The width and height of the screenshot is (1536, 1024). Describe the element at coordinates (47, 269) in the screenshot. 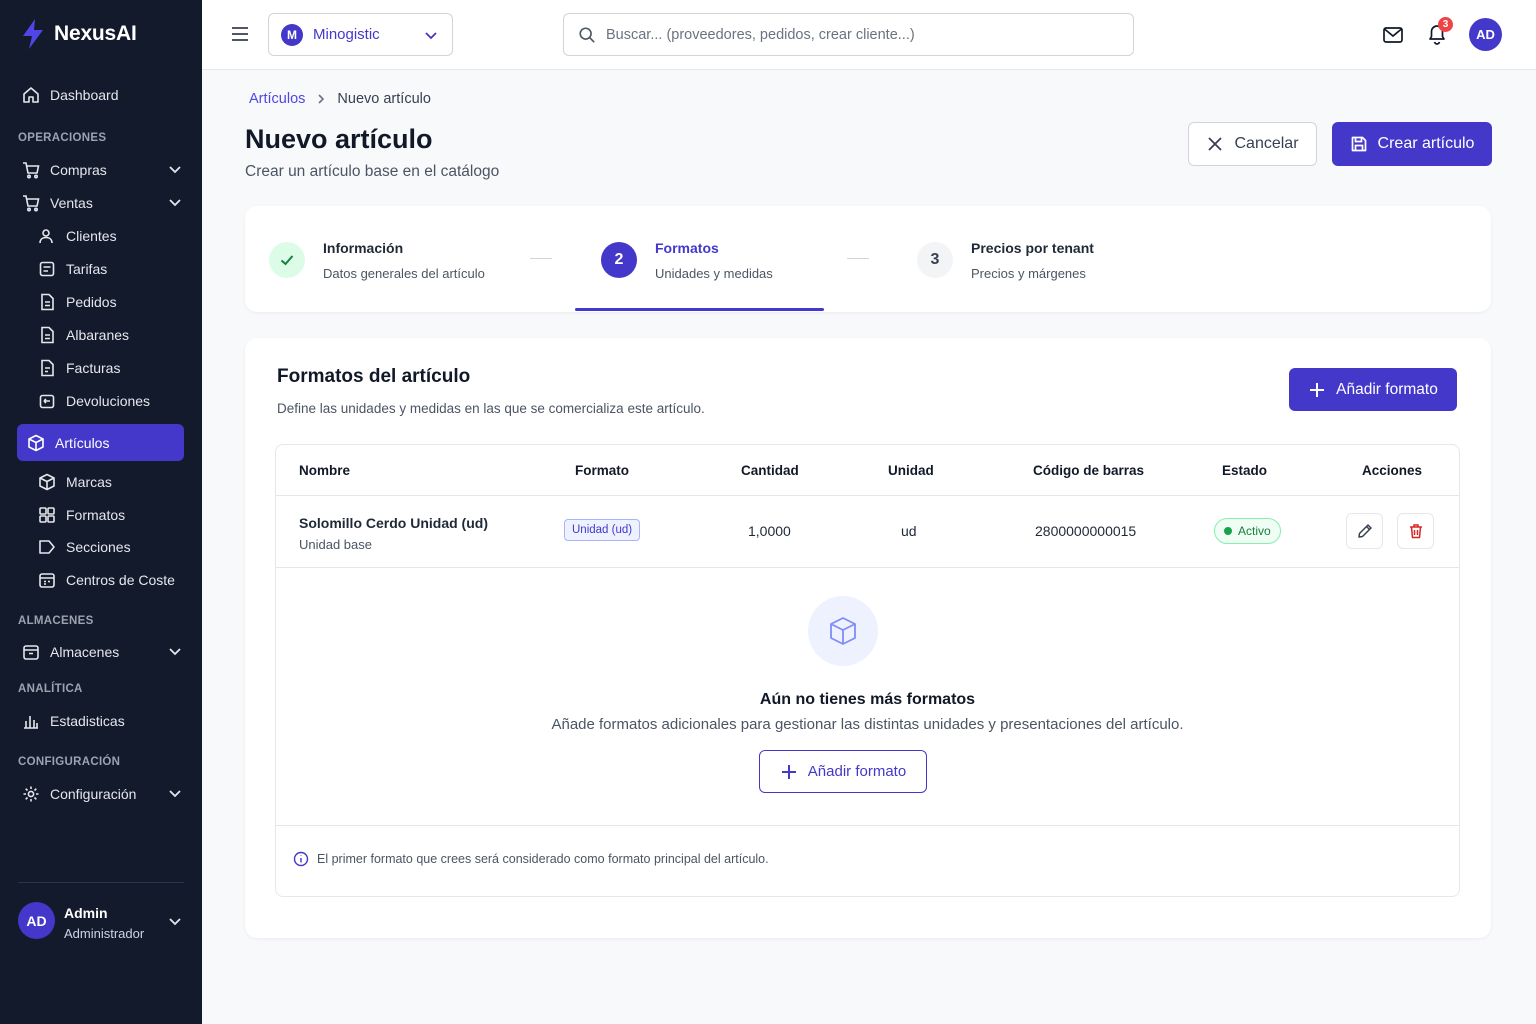

I see `price-list-icon` at that location.